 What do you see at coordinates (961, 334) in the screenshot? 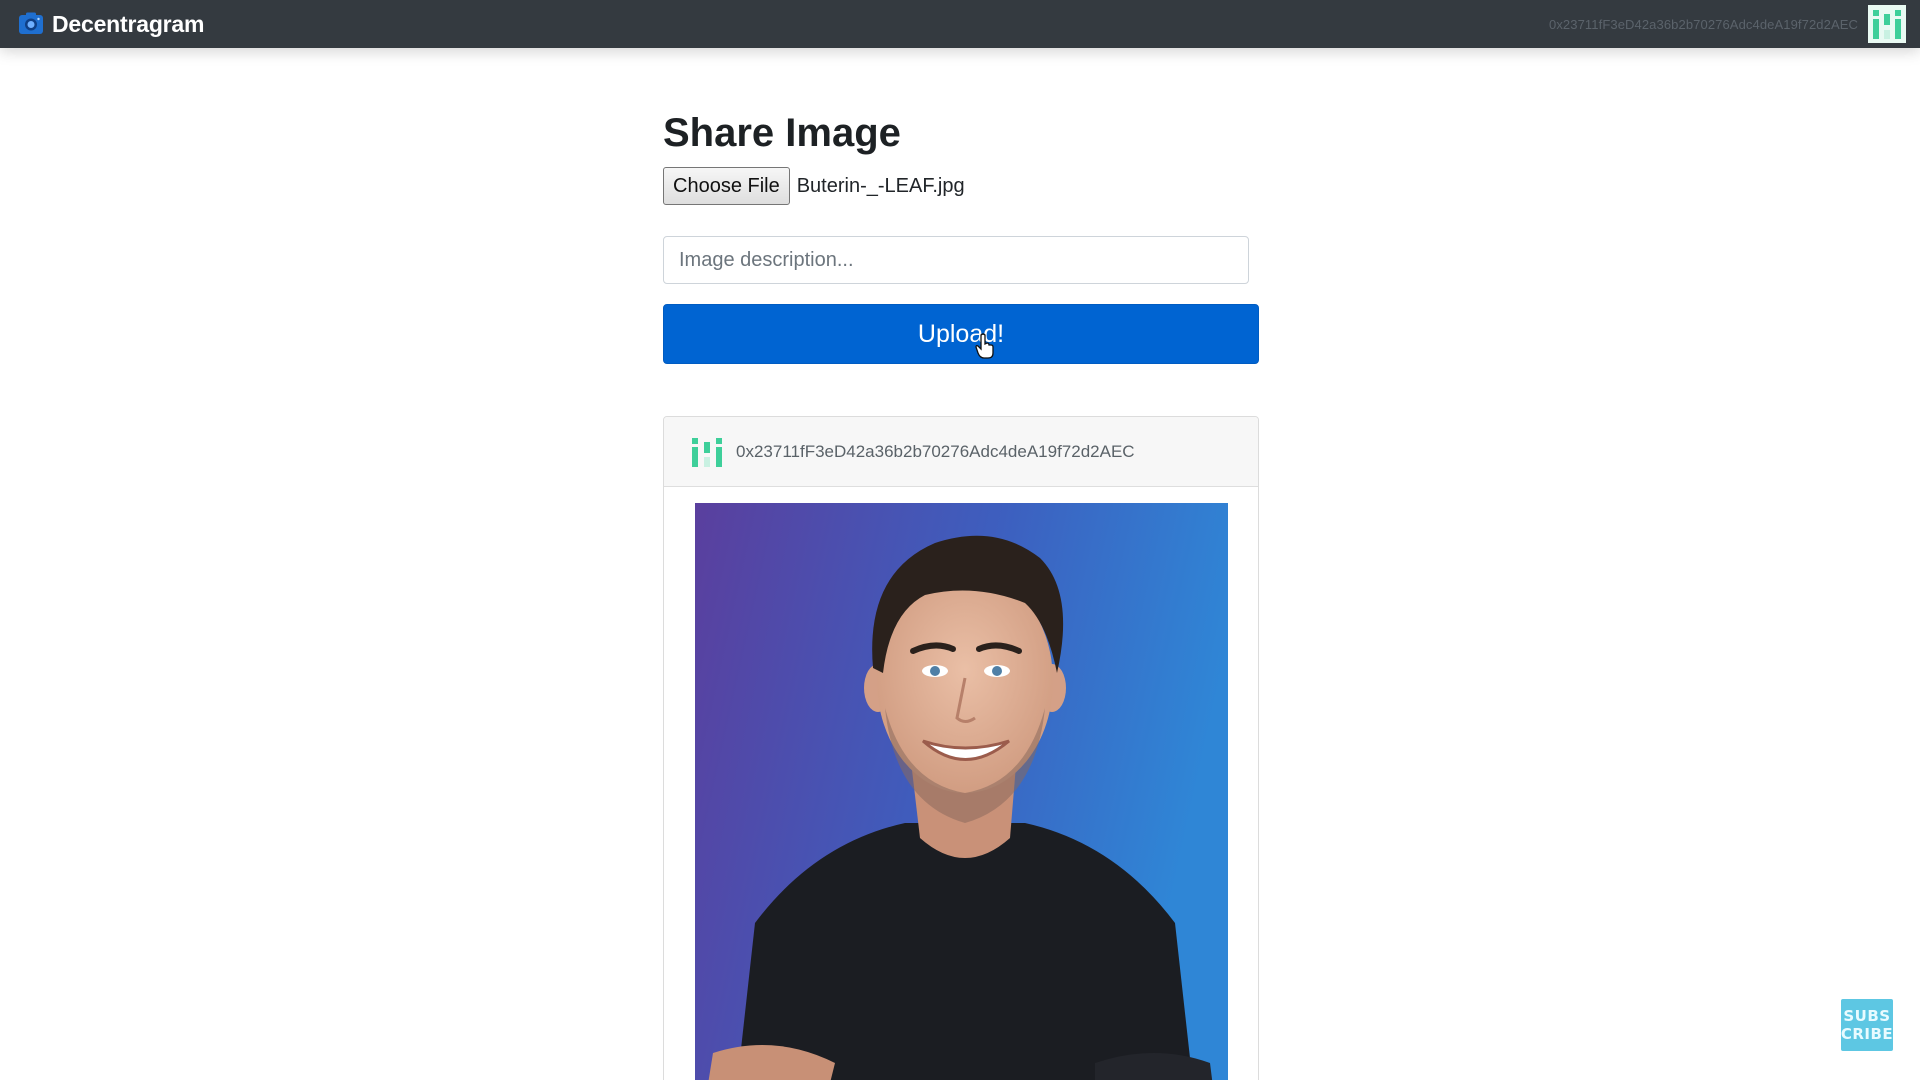
I see `upload-button: Upload!` at bounding box center [961, 334].